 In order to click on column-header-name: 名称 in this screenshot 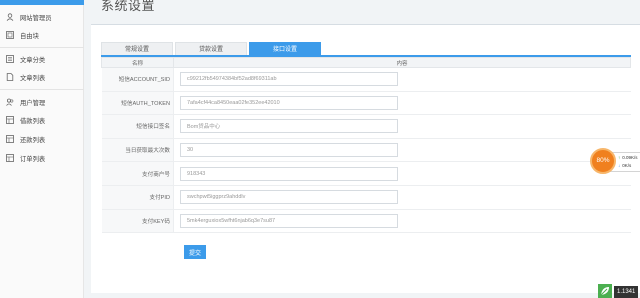, I will do `click(137, 62)`.